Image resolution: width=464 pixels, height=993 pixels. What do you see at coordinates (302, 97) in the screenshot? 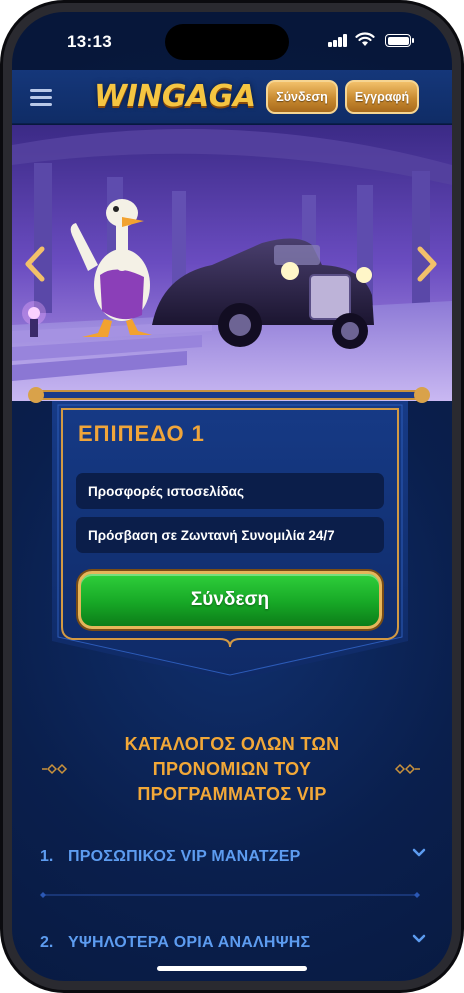
I see `login-button: Σύνδεση` at bounding box center [302, 97].